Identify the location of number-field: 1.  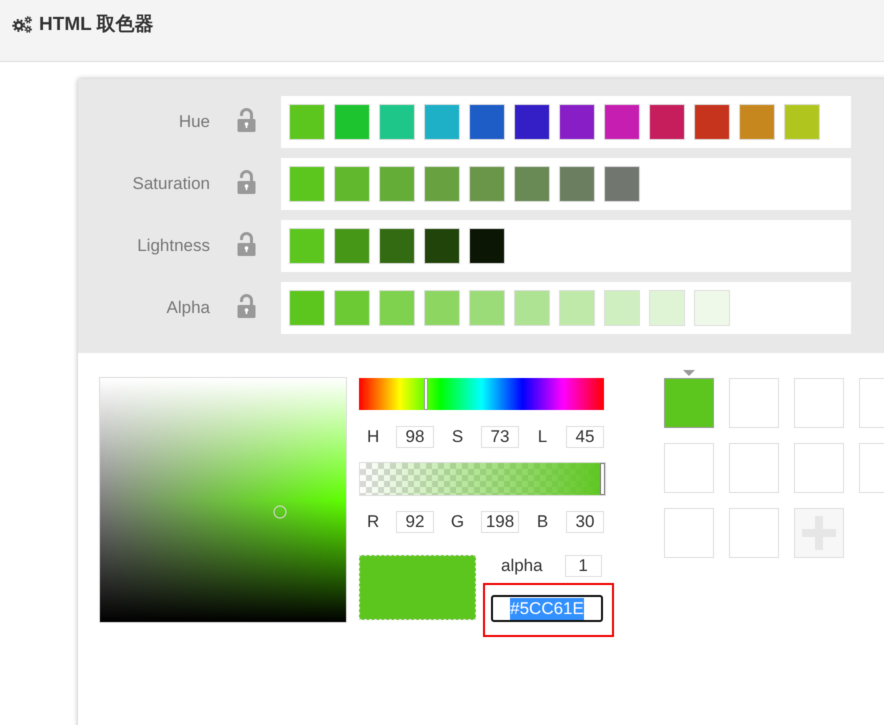
(583, 566).